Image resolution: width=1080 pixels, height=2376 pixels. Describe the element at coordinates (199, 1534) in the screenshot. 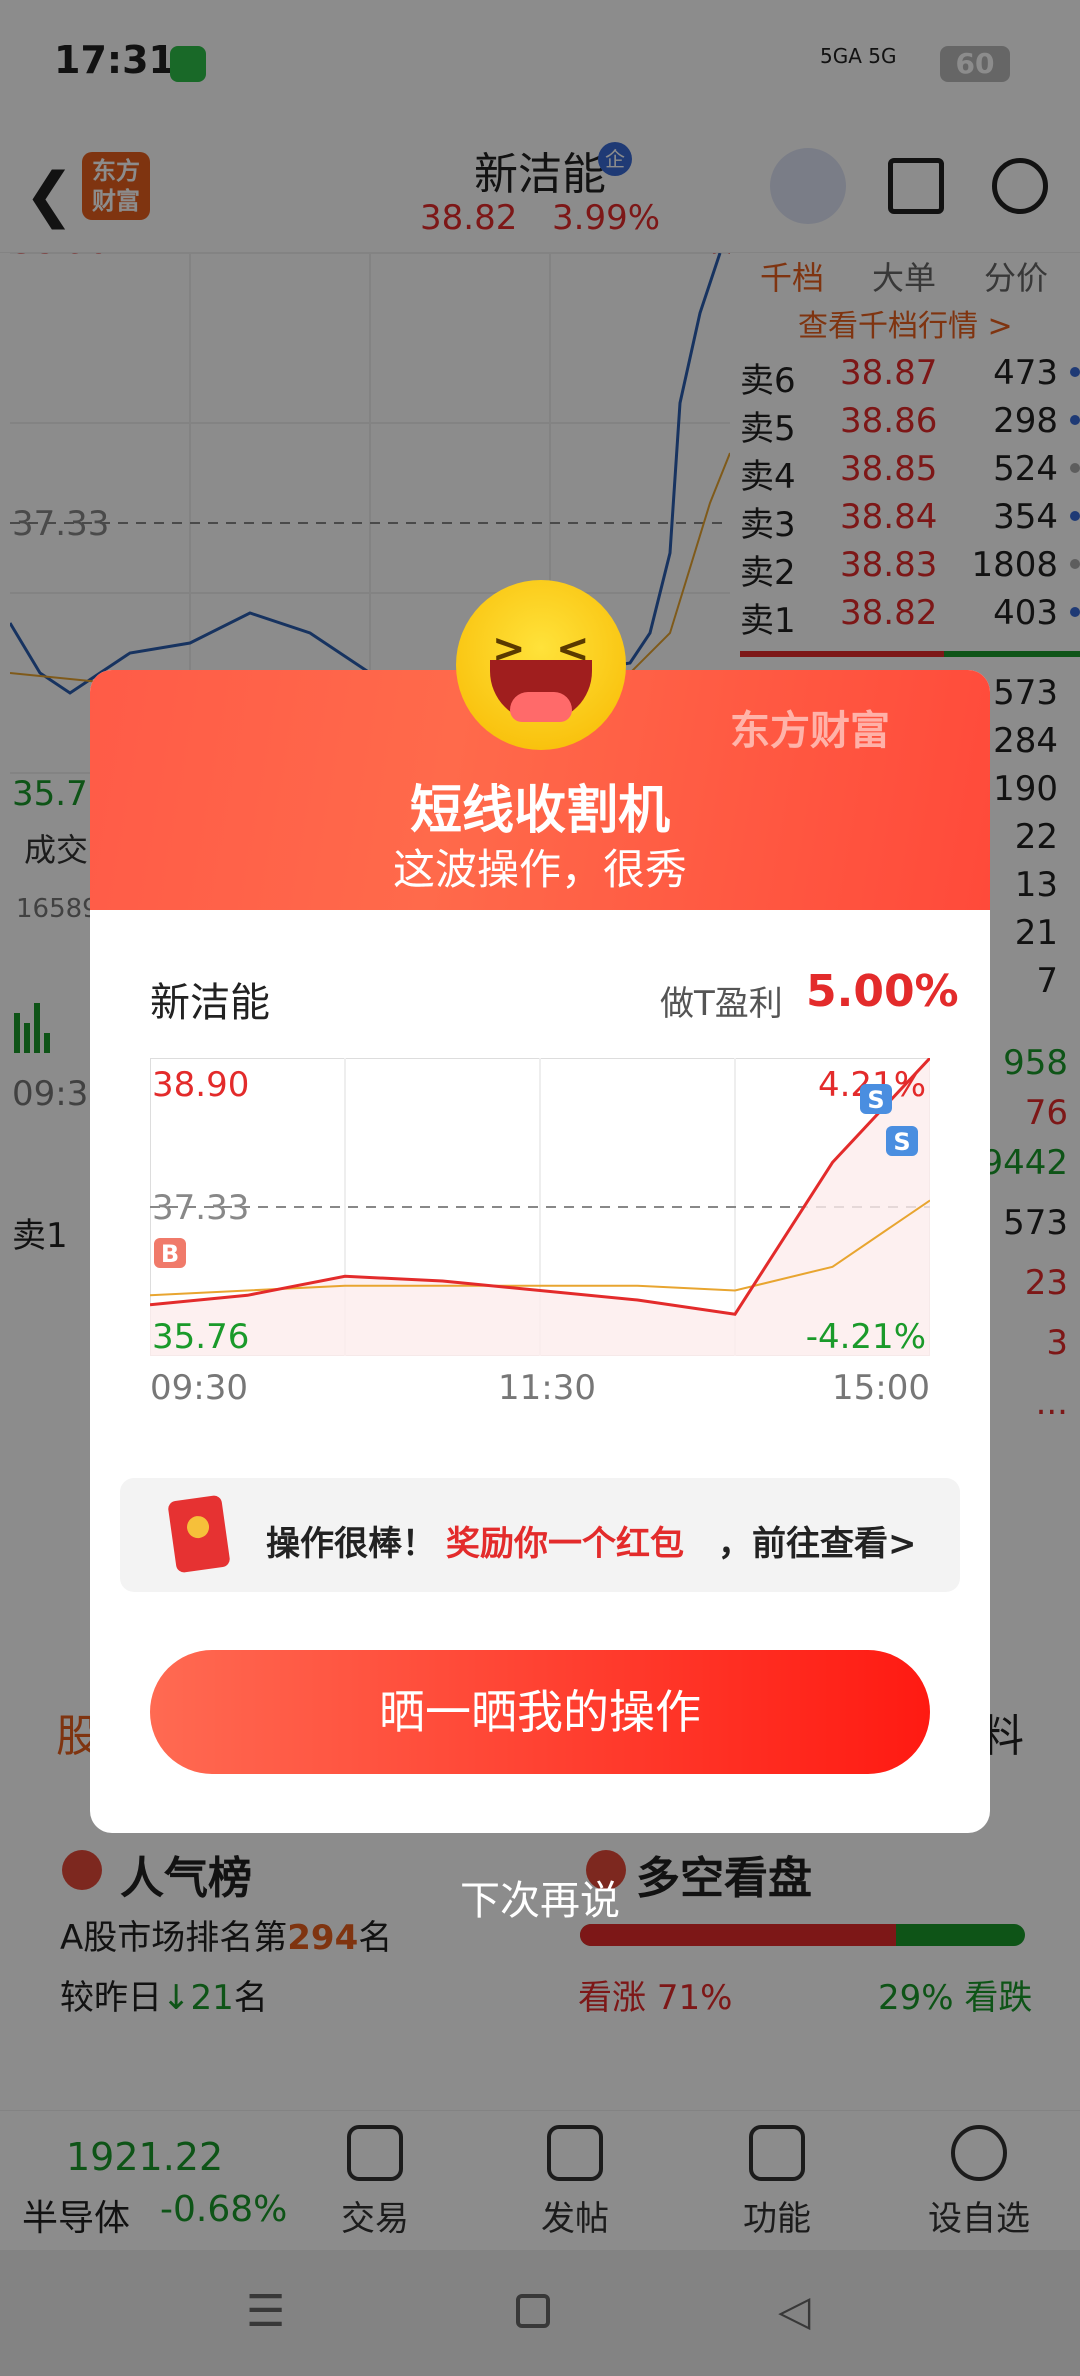

I see `red-packet-icon` at that location.